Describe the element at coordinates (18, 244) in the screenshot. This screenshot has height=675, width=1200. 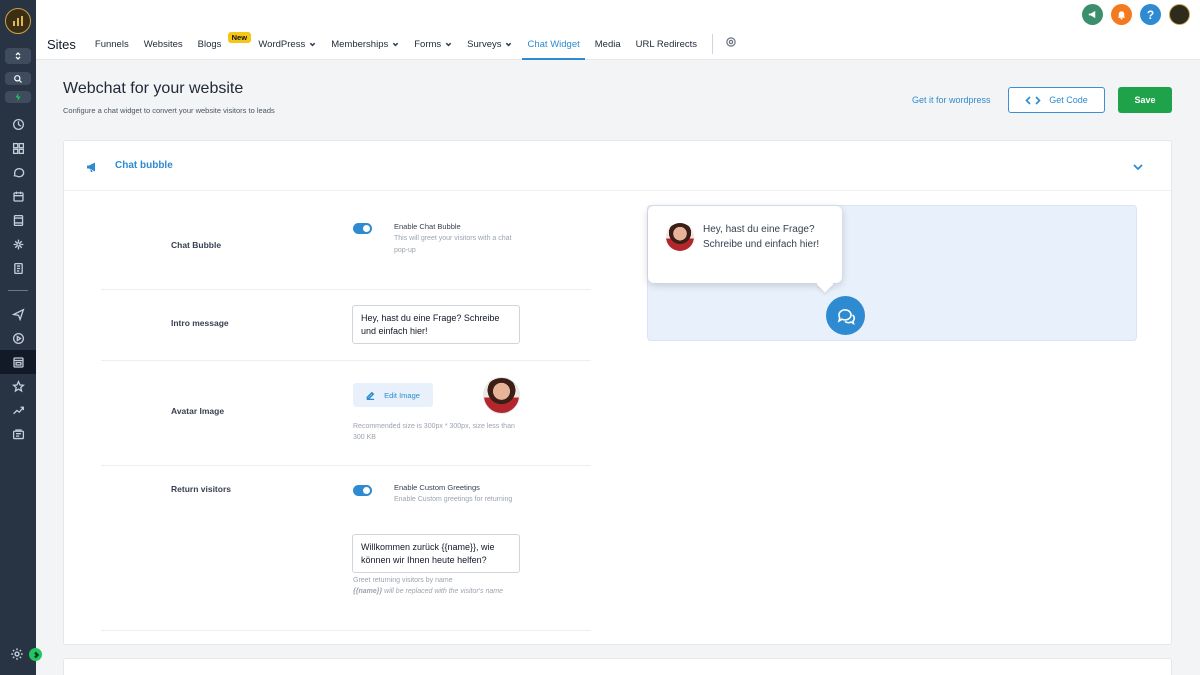
I see `opportunities-icon` at that location.